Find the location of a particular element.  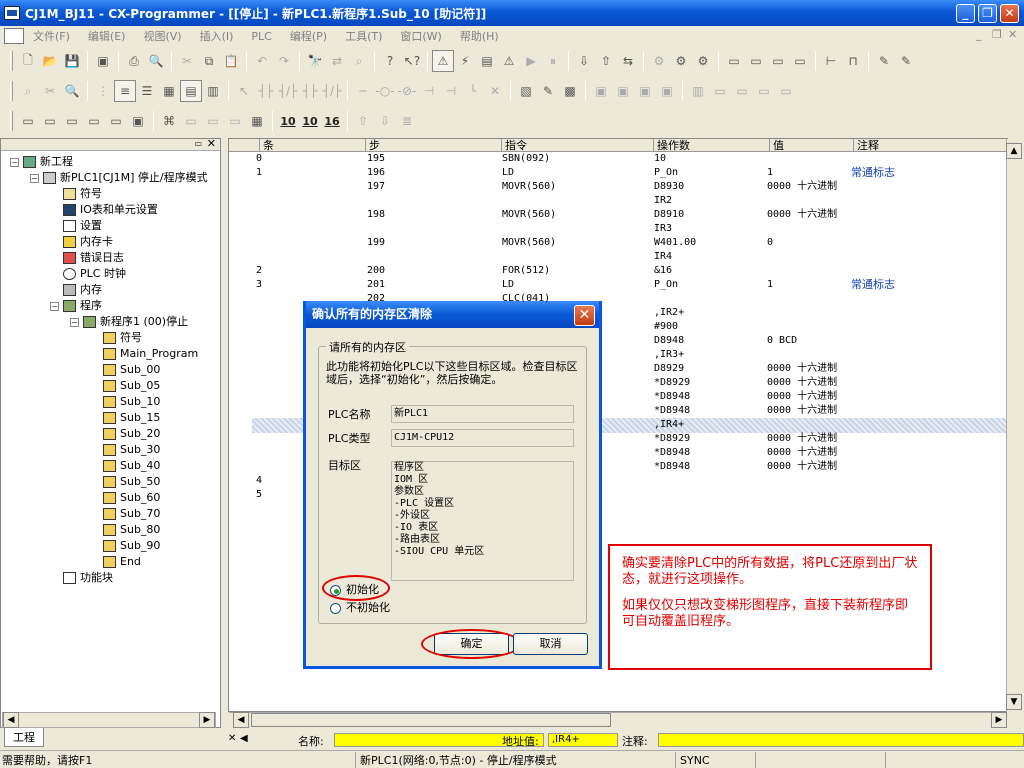

tree-item-error-log: 错误日志 is located at coordinates (93, 258).